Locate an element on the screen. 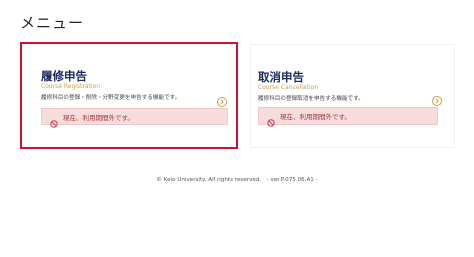 The width and height of the screenshot is (474, 257). card-subtitle: Course Registration is located at coordinates (71, 86).